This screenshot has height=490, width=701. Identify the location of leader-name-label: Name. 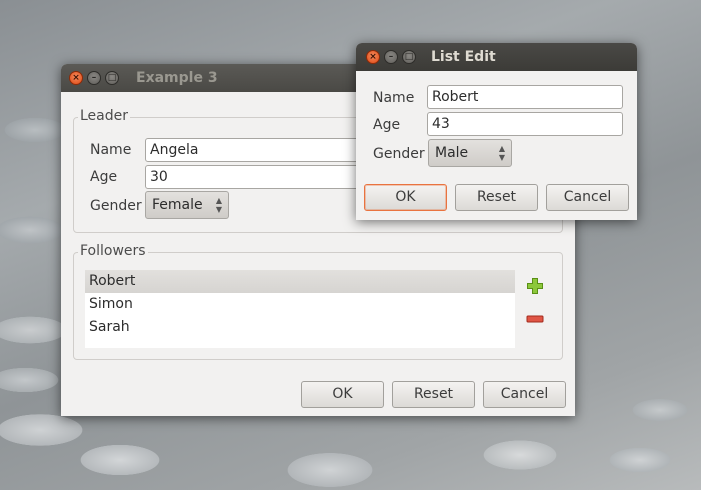
(111, 150).